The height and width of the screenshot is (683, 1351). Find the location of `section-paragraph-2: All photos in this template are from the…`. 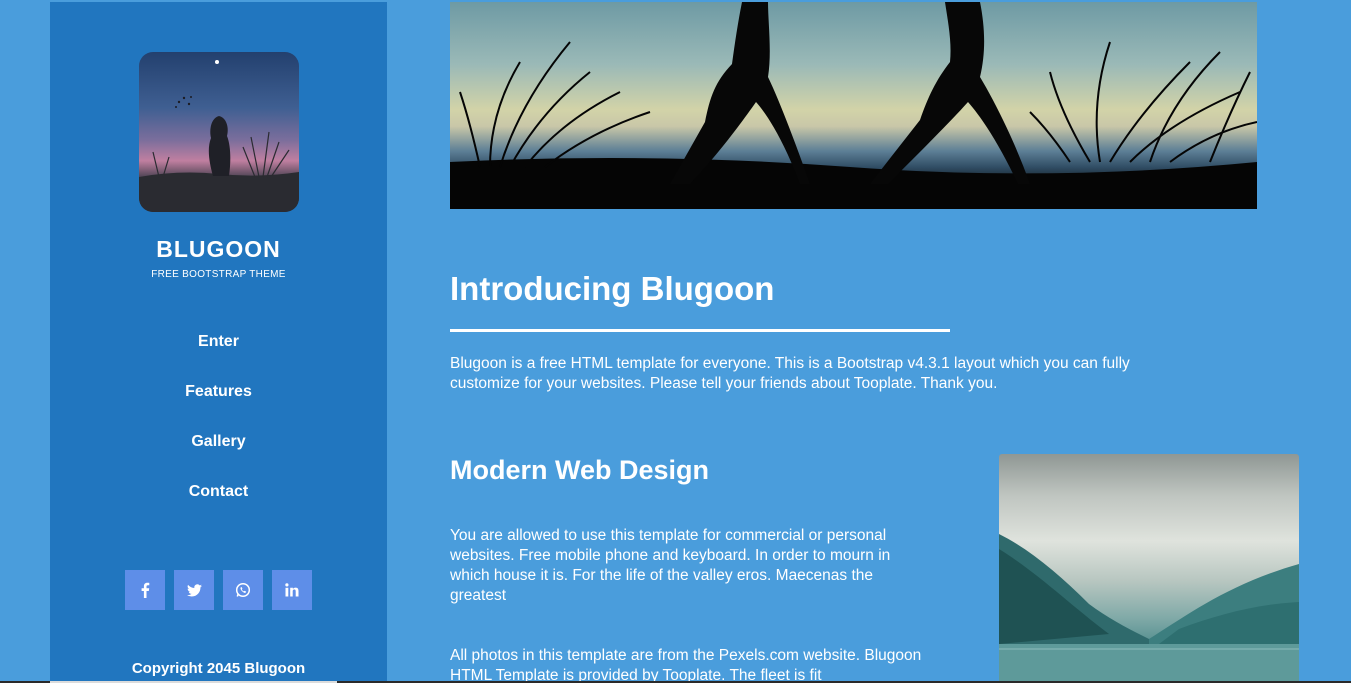

section-paragraph-2: All photos in this template are from the… is located at coordinates (686, 665).